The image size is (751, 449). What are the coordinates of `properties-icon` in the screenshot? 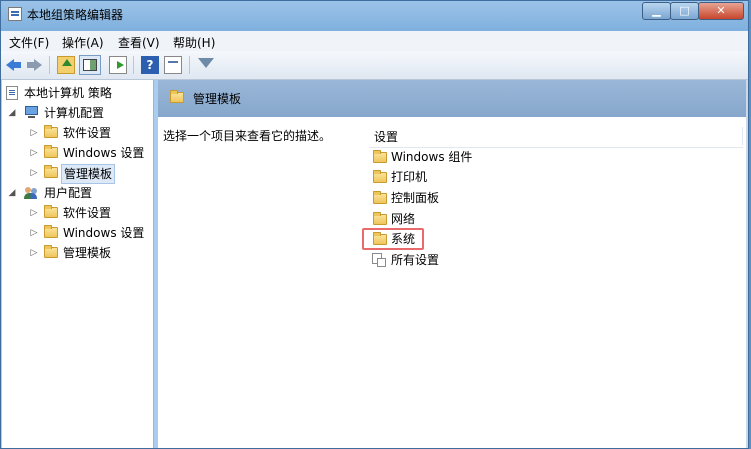 It's located at (173, 65).